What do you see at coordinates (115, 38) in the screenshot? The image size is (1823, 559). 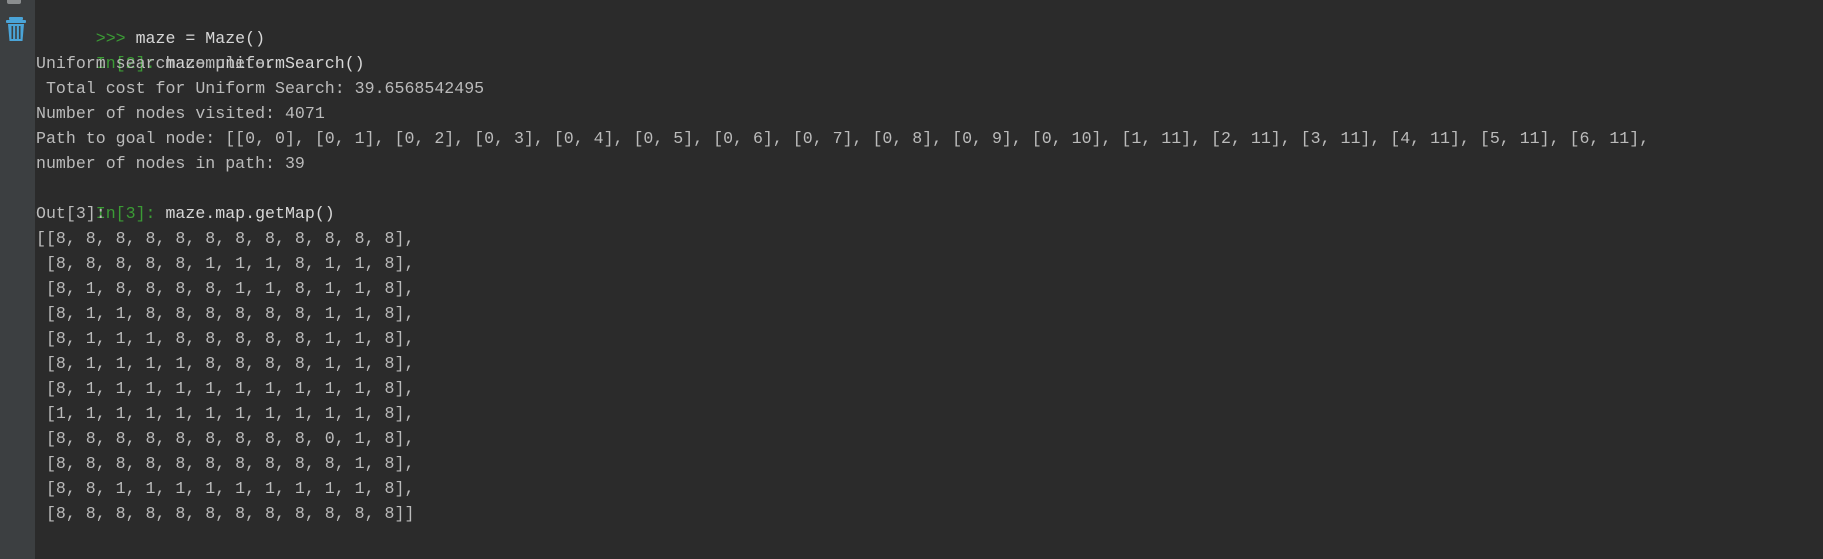 I see `prompt-marker: >>>` at bounding box center [115, 38].